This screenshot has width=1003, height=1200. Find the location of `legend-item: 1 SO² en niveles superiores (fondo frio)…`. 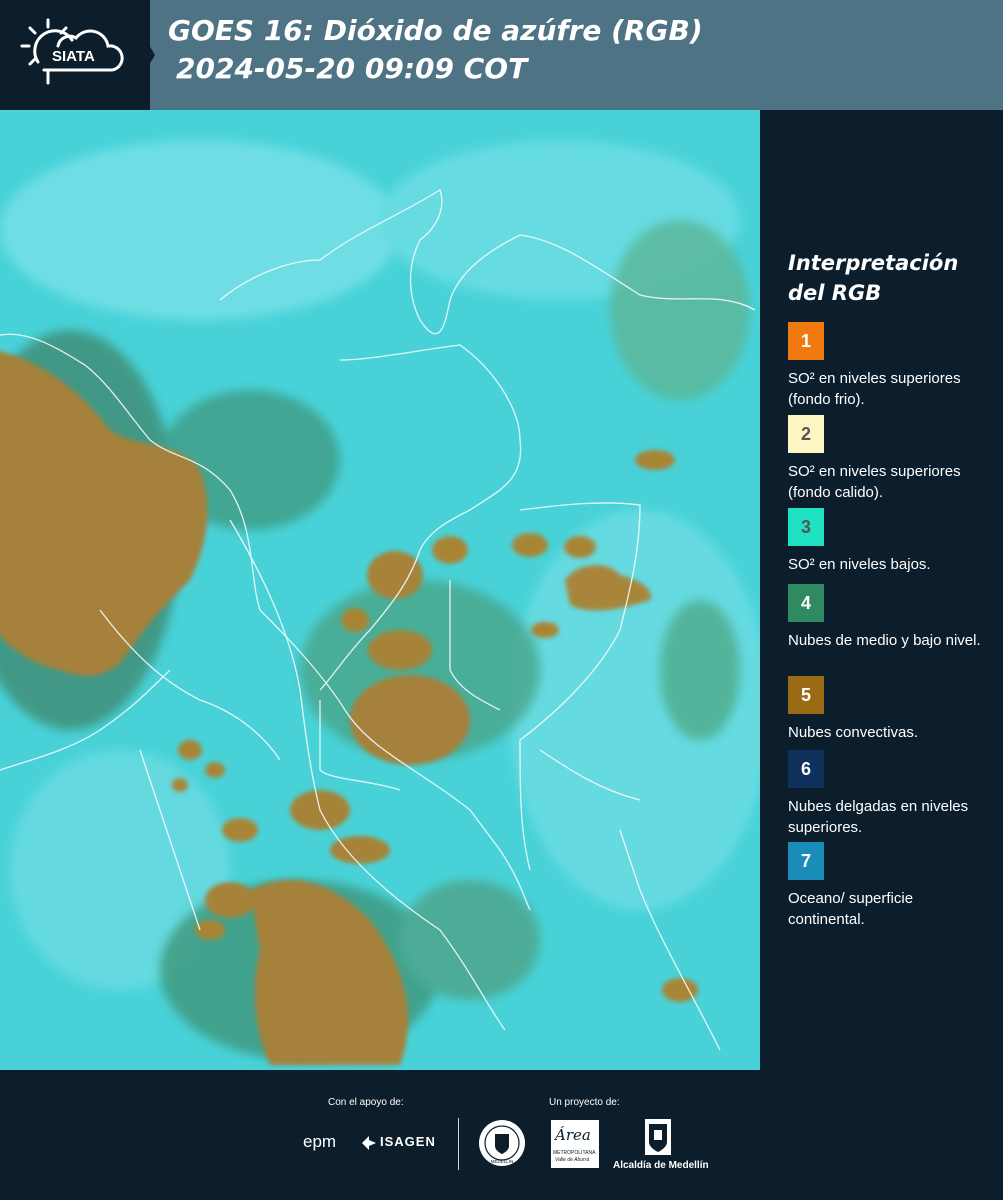

legend-item: 1 SO² en niveles superiores (fondo frio)… is located at coordinates (888, 366).